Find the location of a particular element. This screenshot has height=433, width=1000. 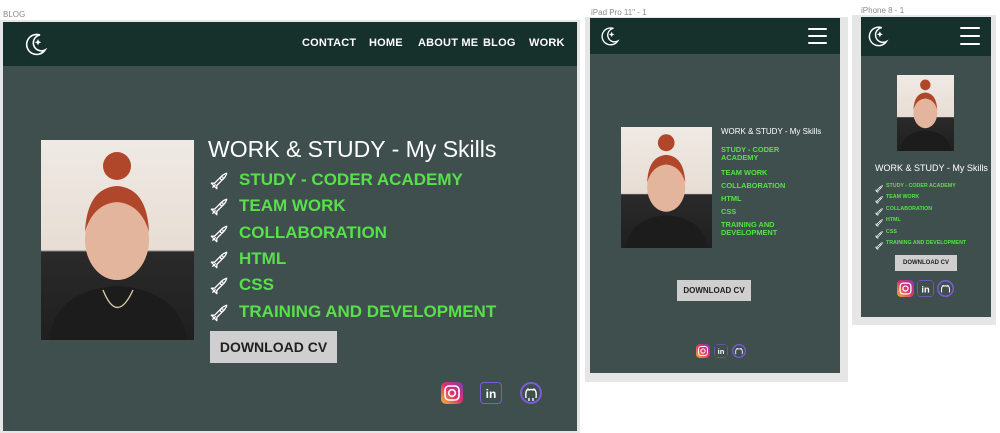

nav-link-contact: CONTACT is located at coordinates (329, 43).